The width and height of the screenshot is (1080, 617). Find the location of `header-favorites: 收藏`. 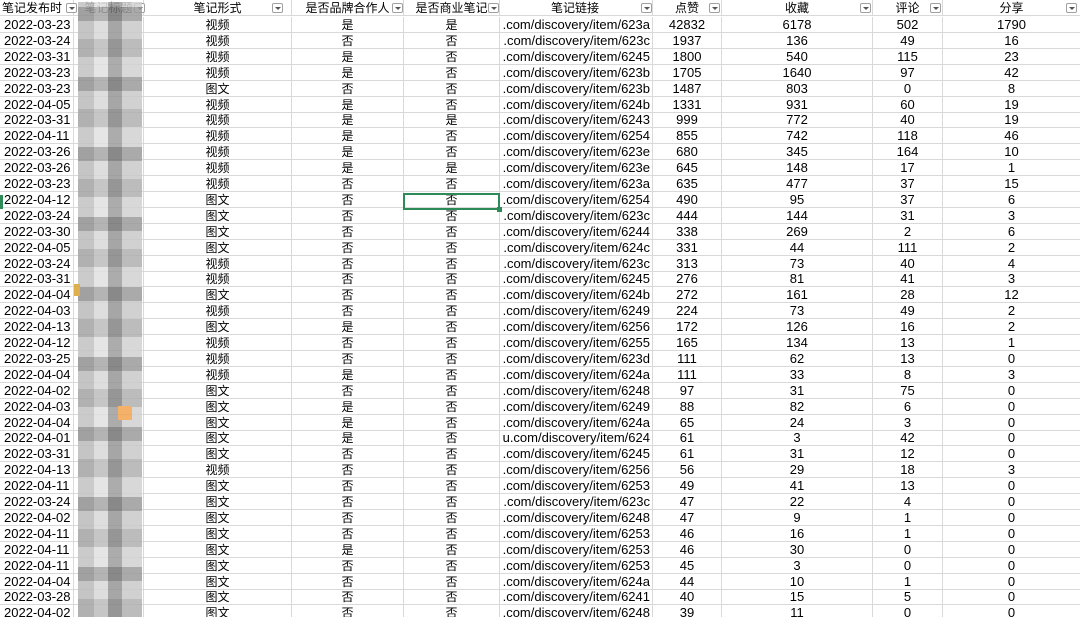

header-favorites: 收藏 is located at coordinates (797, 8).